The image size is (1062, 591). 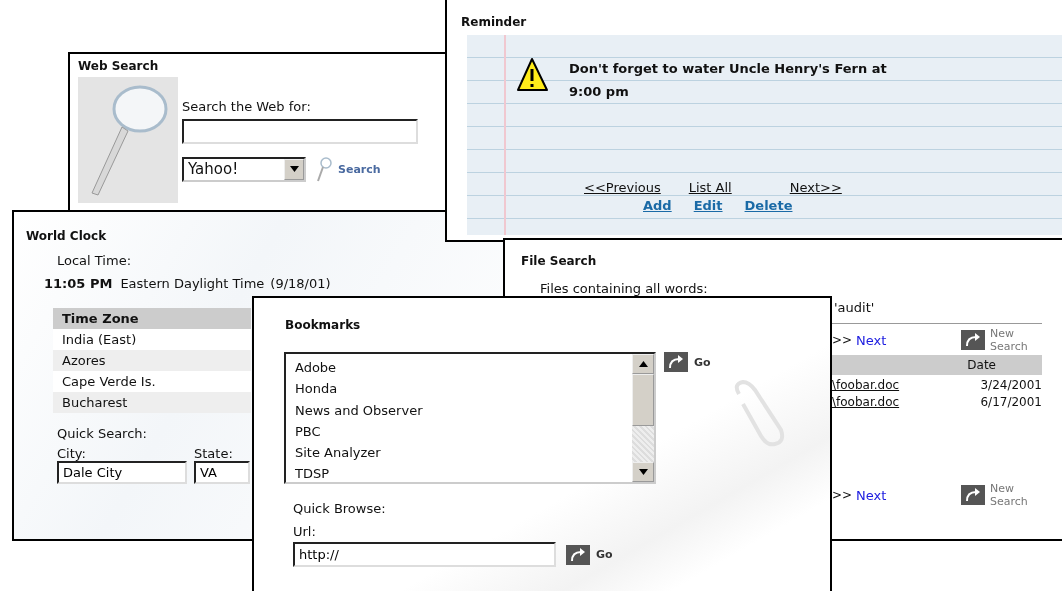 What do you see at coordinates (152, 381) in the screenshot?
I see `time-zone-row: Cape Verde Is.` at bounding box center [152, 381].